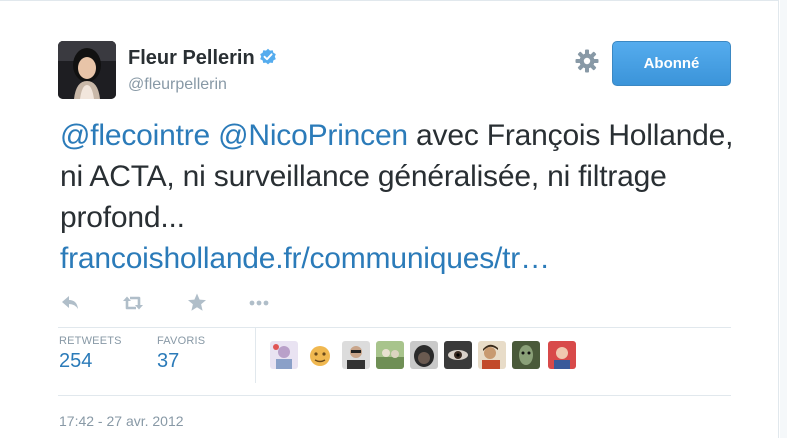 Image resolution: width=787 pixels, height=438 pixels. I want to click on retweets-stat: RETWEETS 254, so click(90, 354).